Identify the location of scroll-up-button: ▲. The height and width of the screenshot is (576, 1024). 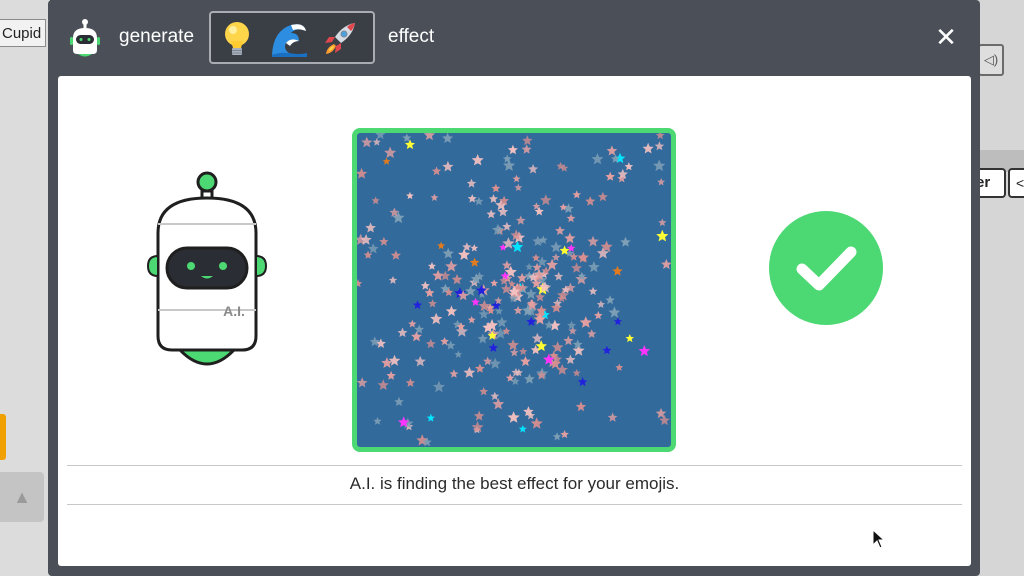
(22, 497).